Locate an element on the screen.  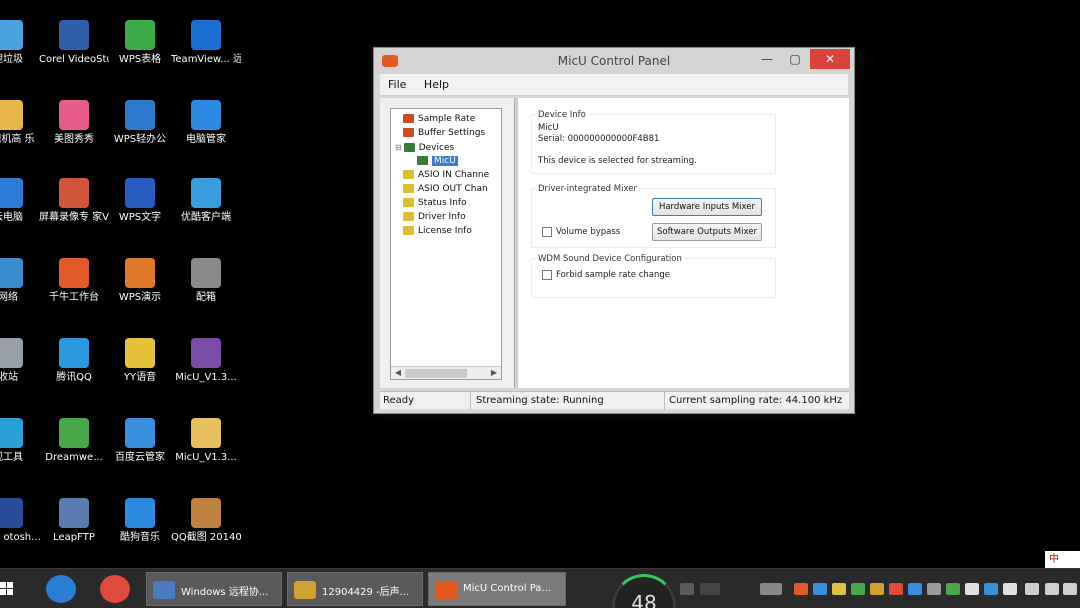
scroll-left-icon: ◀ is located at coordinates (398, 373).